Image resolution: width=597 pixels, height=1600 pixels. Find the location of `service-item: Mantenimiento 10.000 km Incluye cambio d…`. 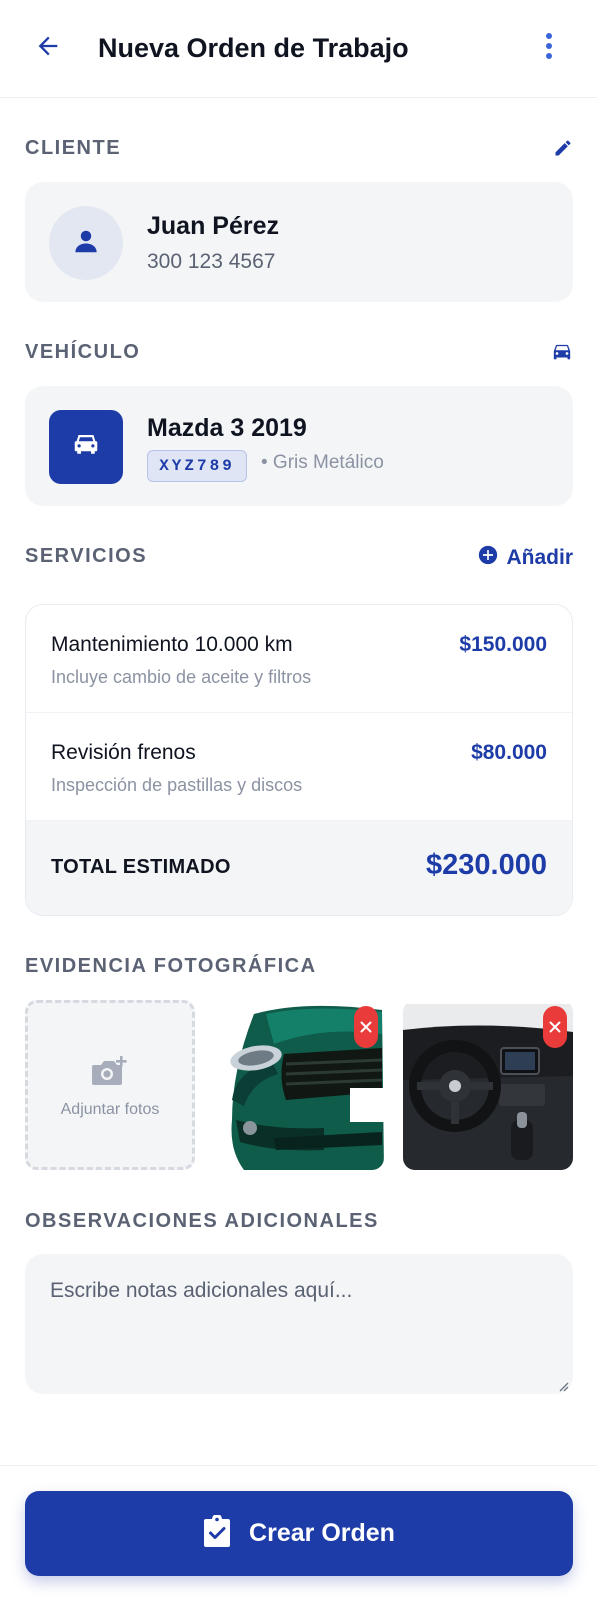

service-item: Mantenimiento 10.000 km Incluye cambio d… is located at coordinates (299, 659).